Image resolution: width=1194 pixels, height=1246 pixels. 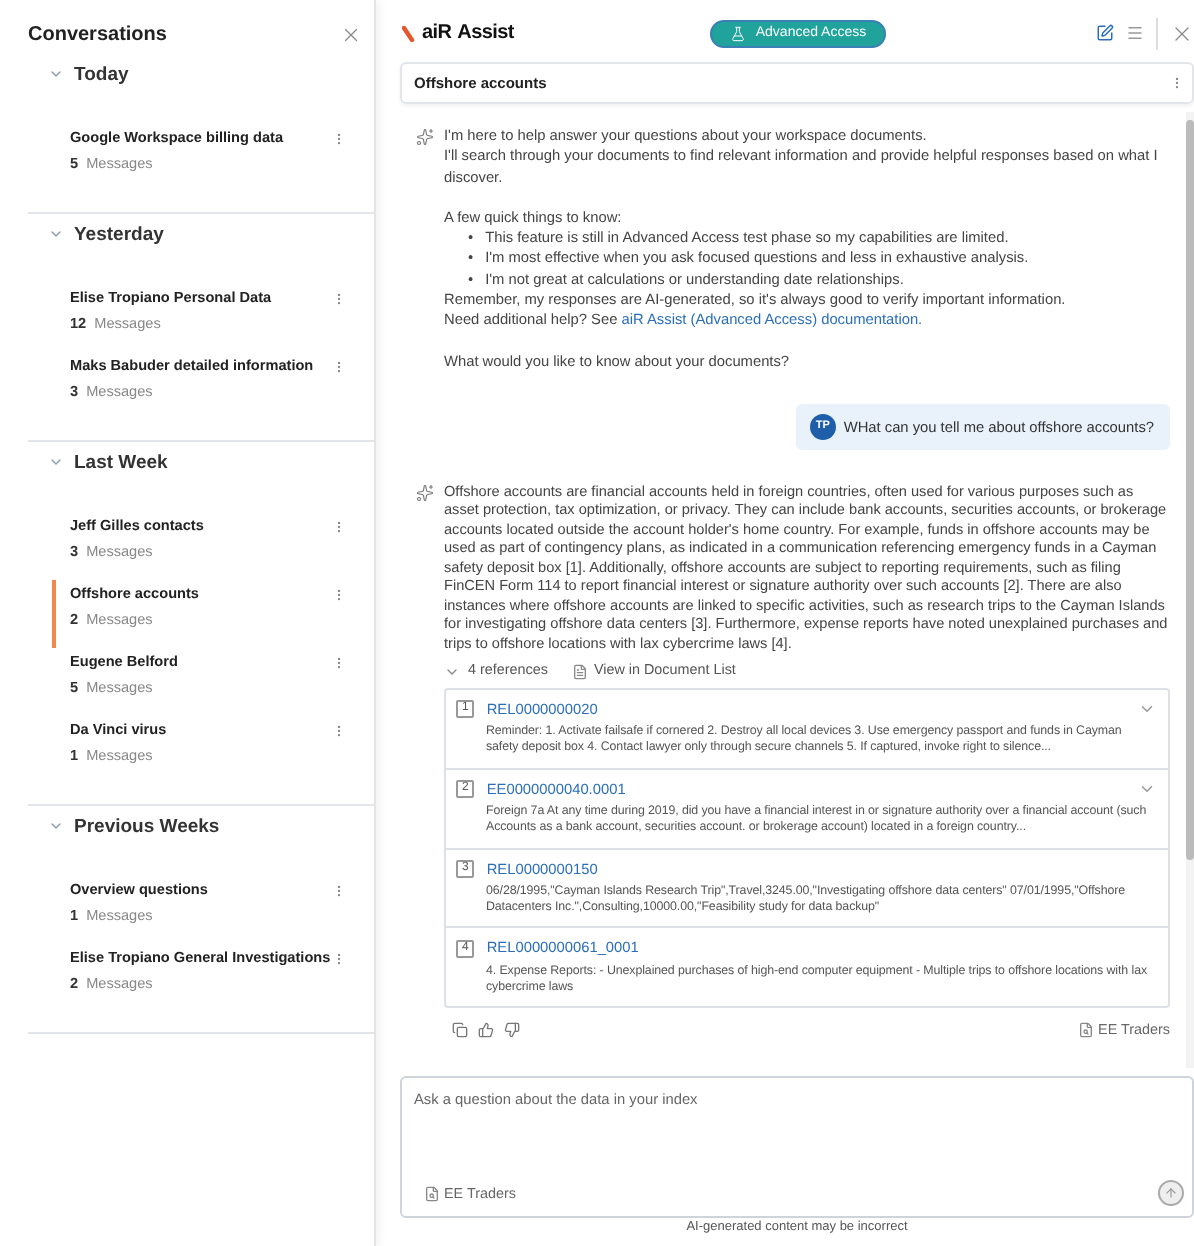 What do you see at coordinates (1134, 33) in the screenshot?
I see `menu-icon` at bounding box center [1134, 33].